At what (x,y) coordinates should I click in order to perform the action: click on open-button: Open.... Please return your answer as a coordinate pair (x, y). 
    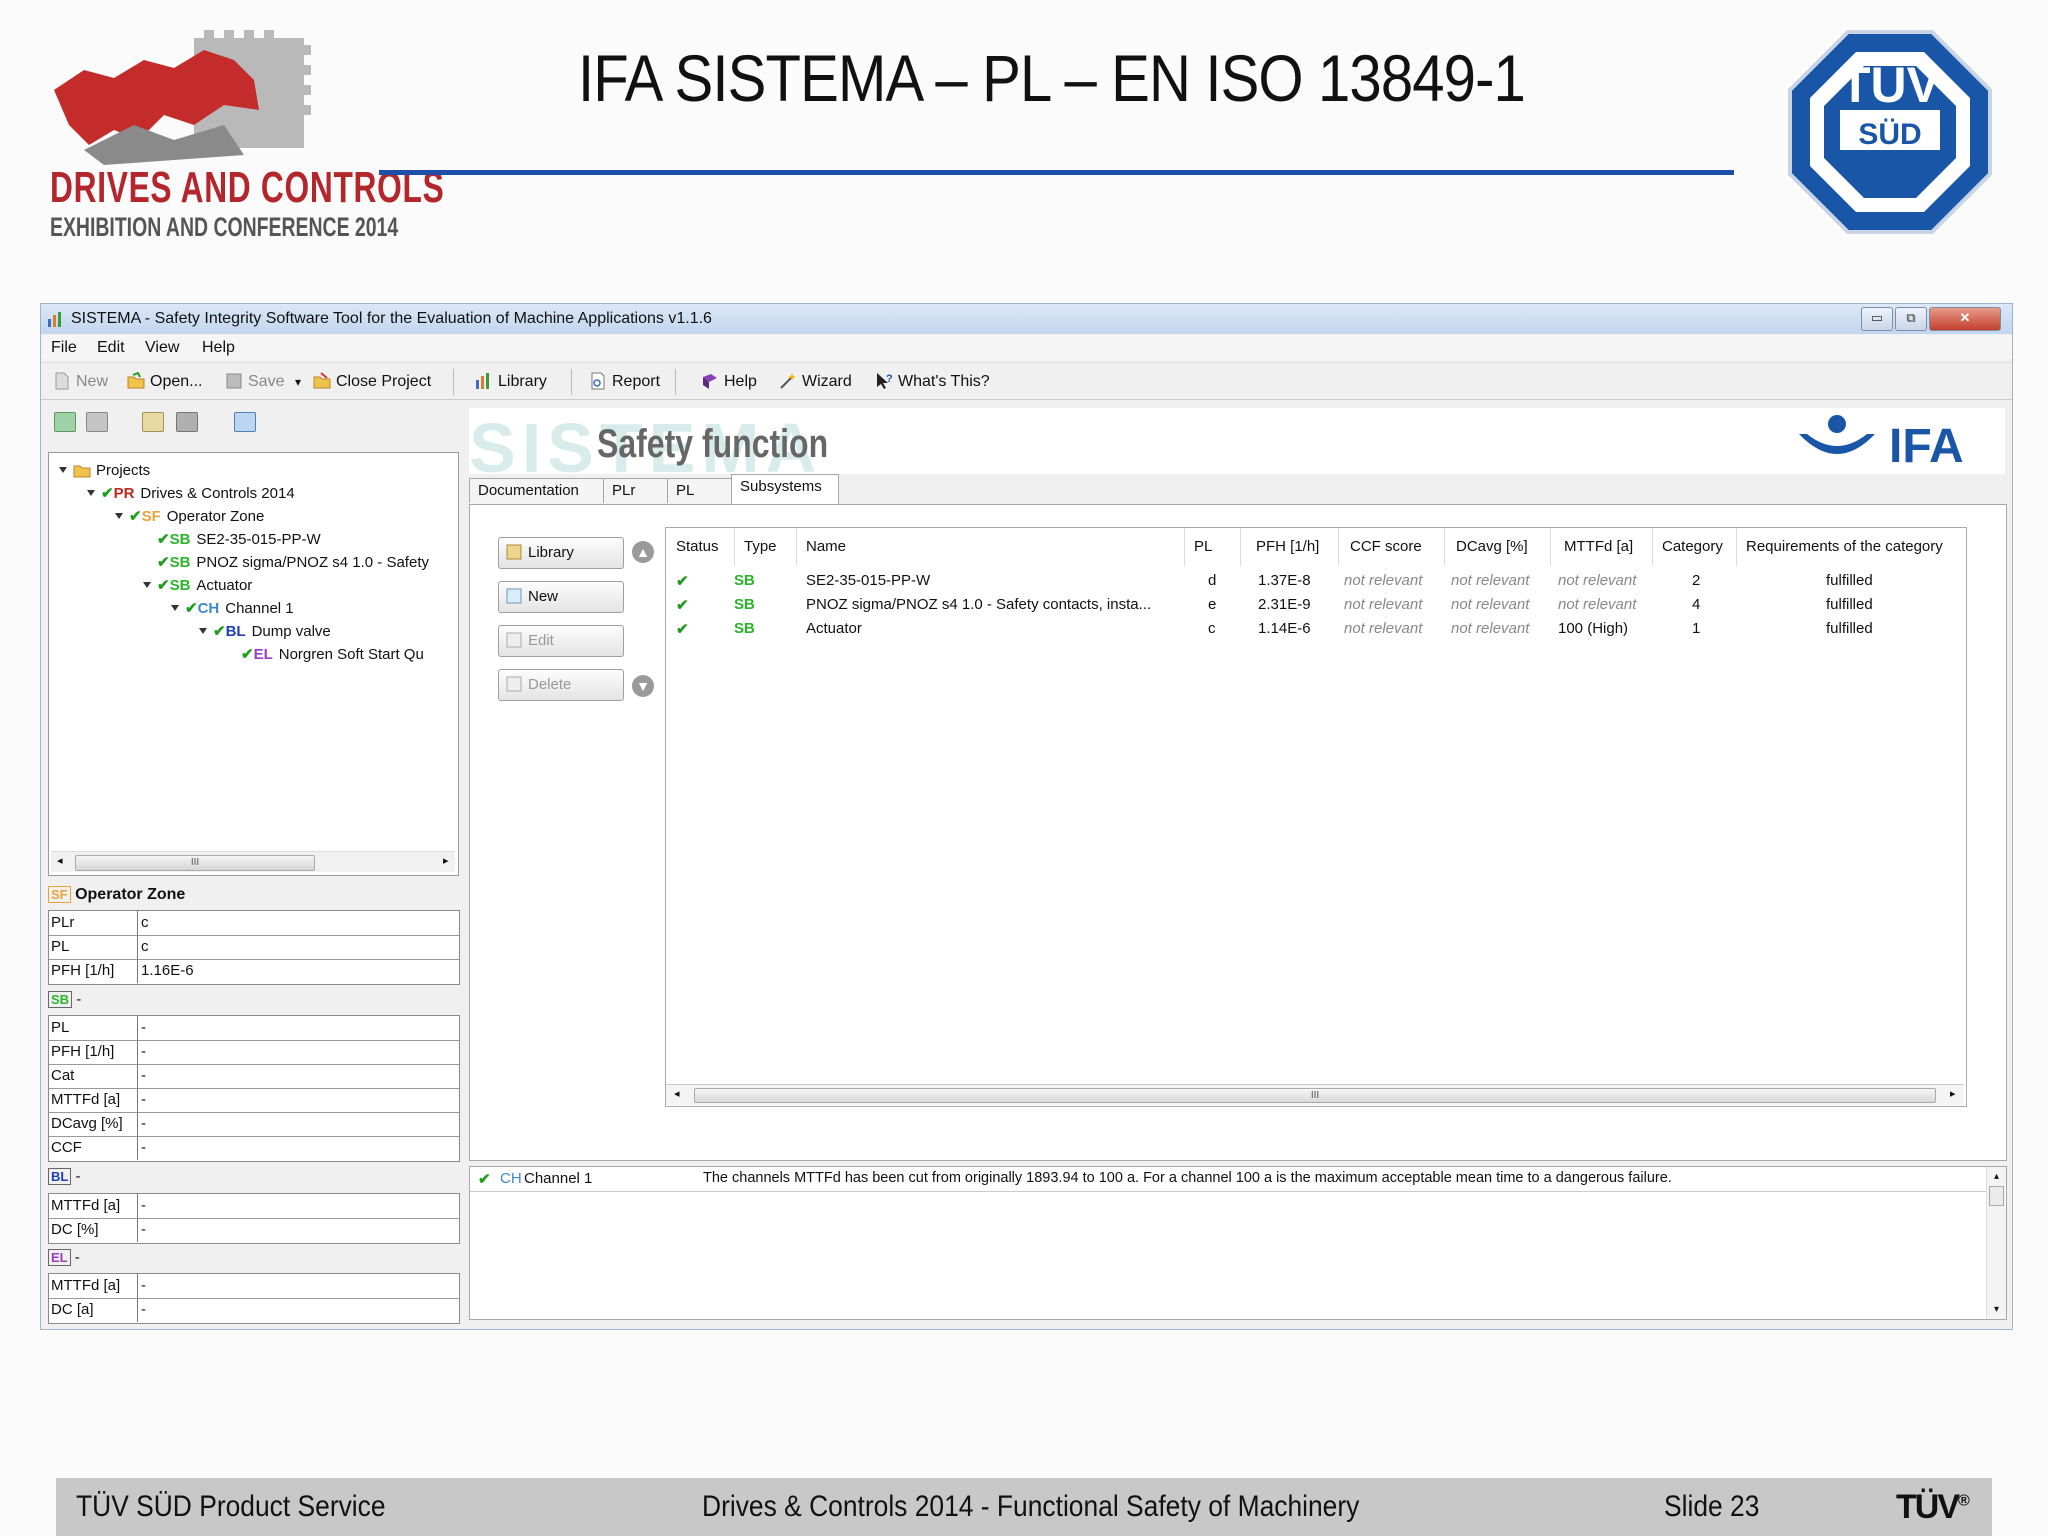
    Looking at the image, I should click on (164, 381).